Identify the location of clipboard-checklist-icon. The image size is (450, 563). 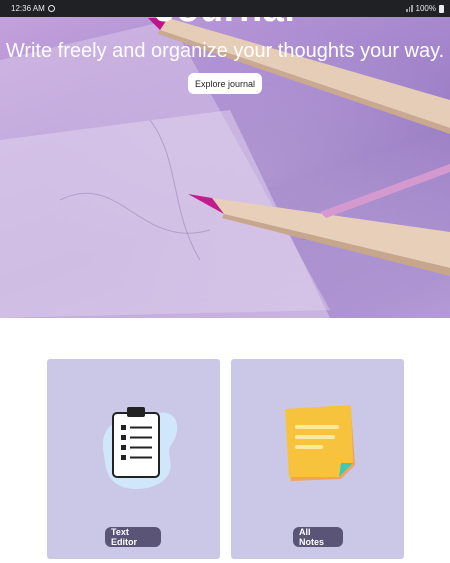
(140, 448).